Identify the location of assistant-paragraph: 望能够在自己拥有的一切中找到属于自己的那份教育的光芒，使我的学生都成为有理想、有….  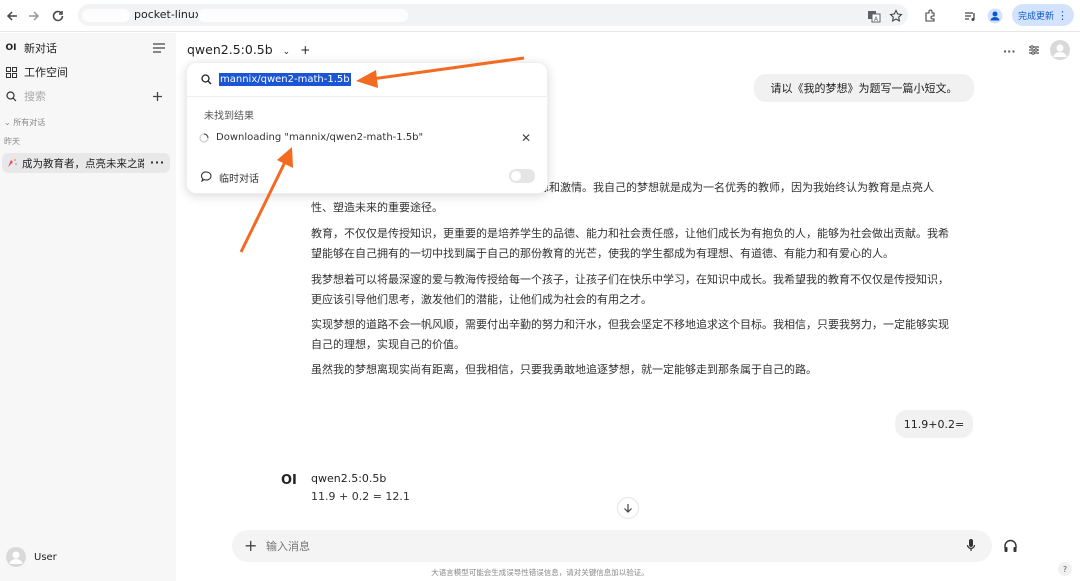
(602, 253).